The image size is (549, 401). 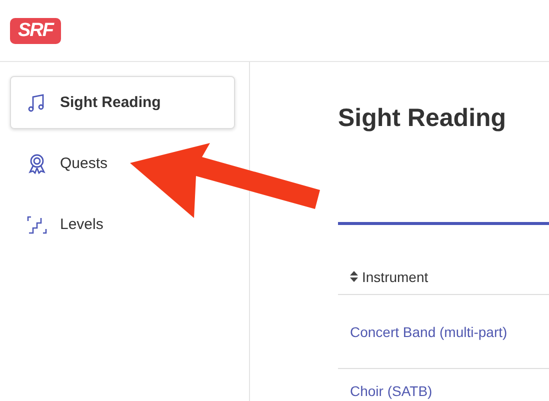 What do you see at coordinates (423, 119) in the screenshot?
I see `page-title: Sight Reading` at bounding box center [423, 119].